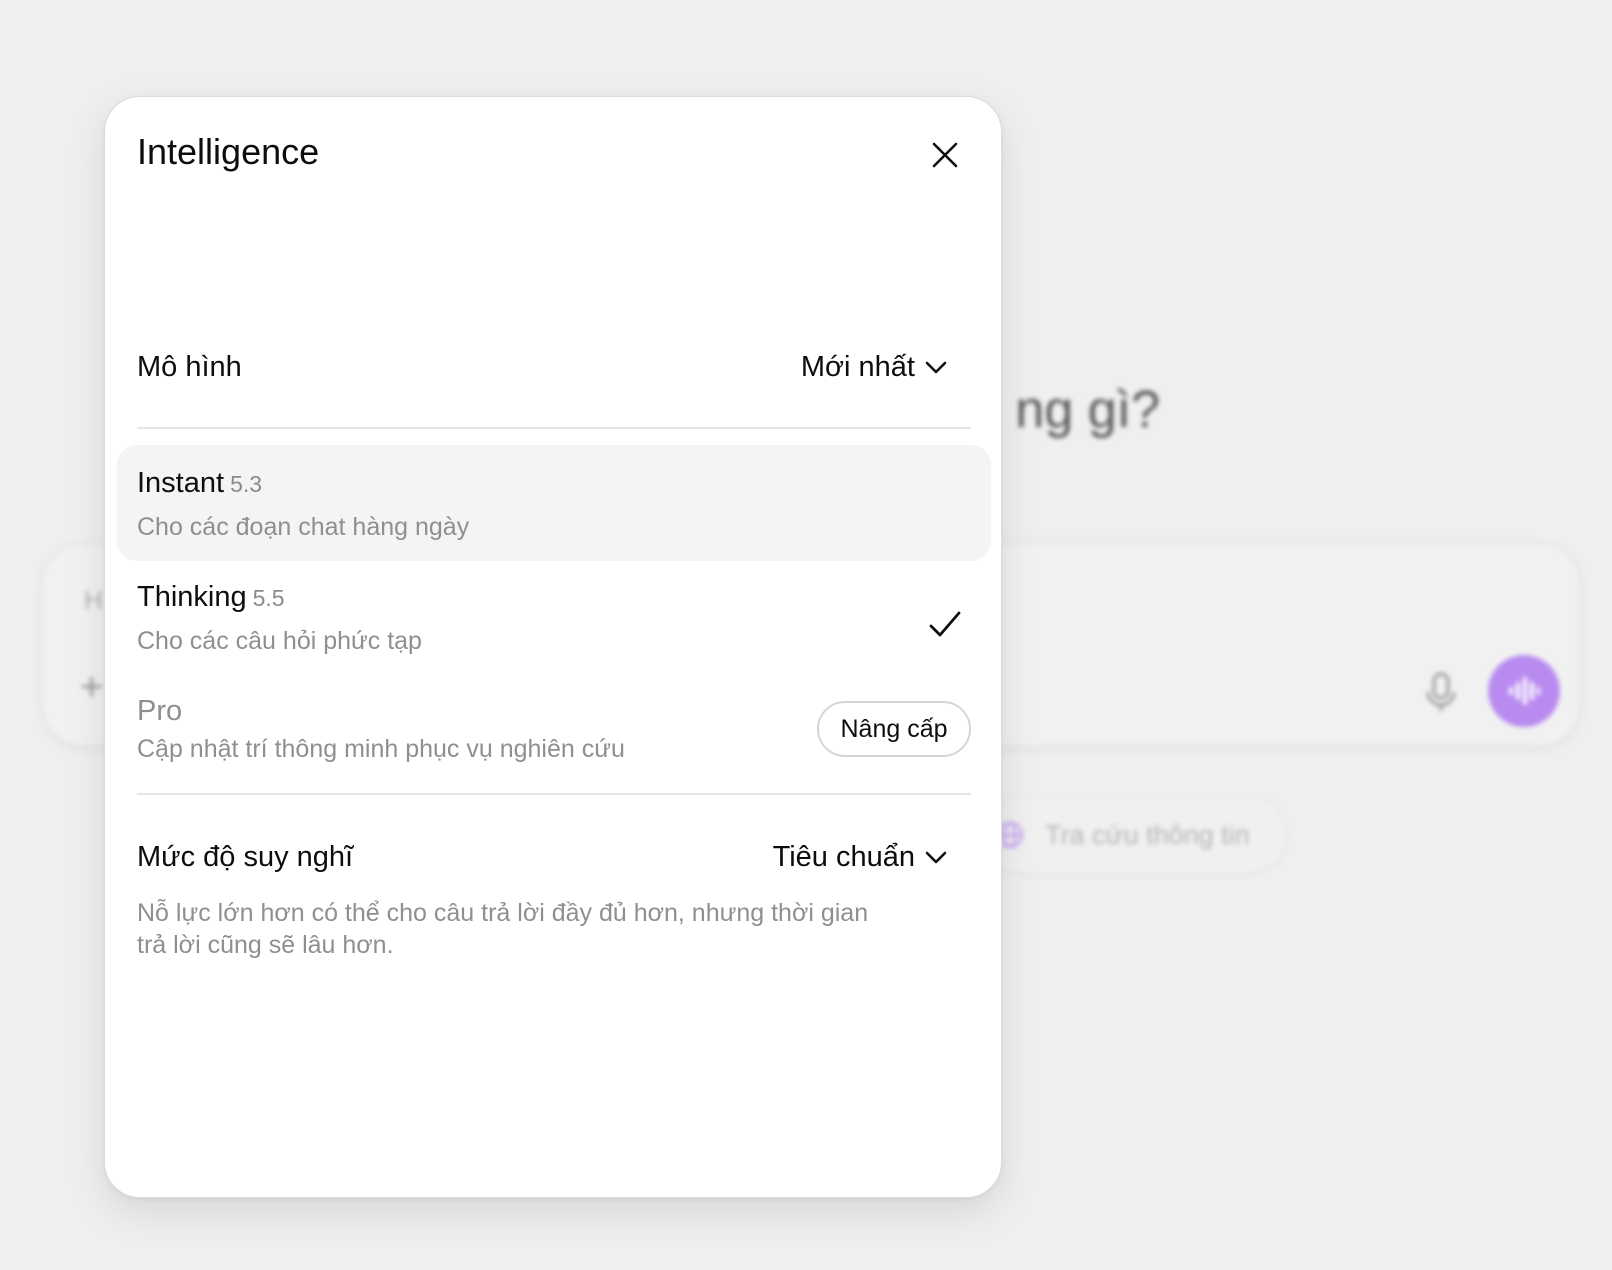  What do you see at coordinates (857, 367) in the screenshot?
I see `model-dropdown-value: Mới nhất` at bounding box center [857, 367].